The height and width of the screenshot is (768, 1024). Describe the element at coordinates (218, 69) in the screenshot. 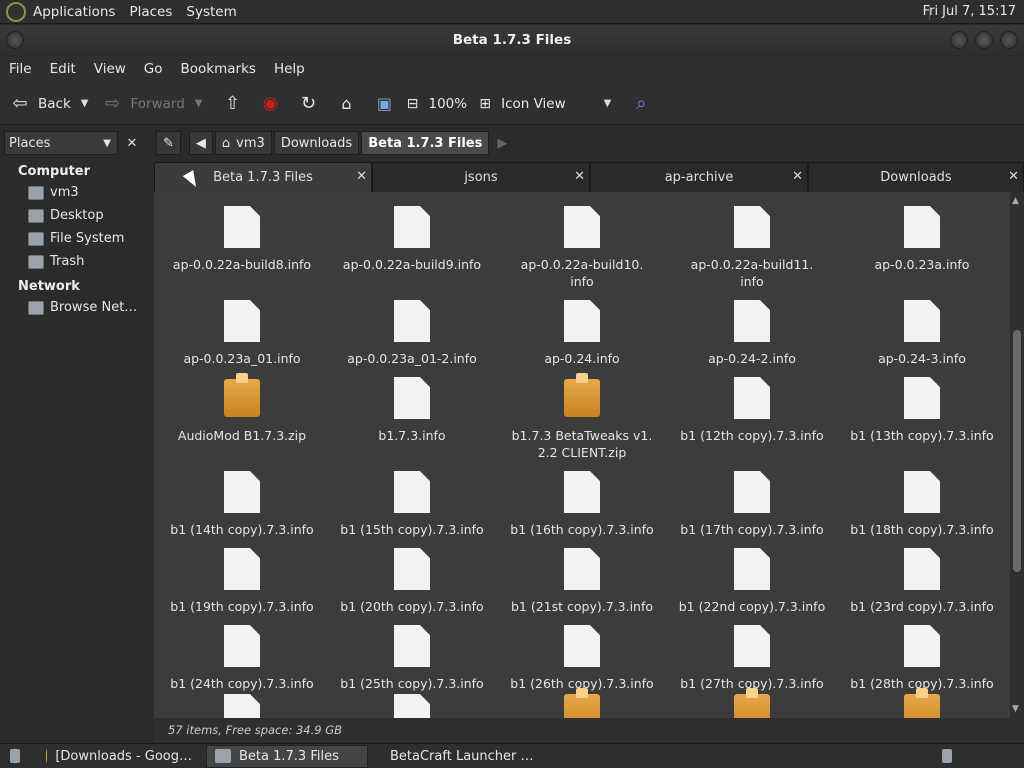

I see `menu-bookmarks: Bookmarks` at that location.